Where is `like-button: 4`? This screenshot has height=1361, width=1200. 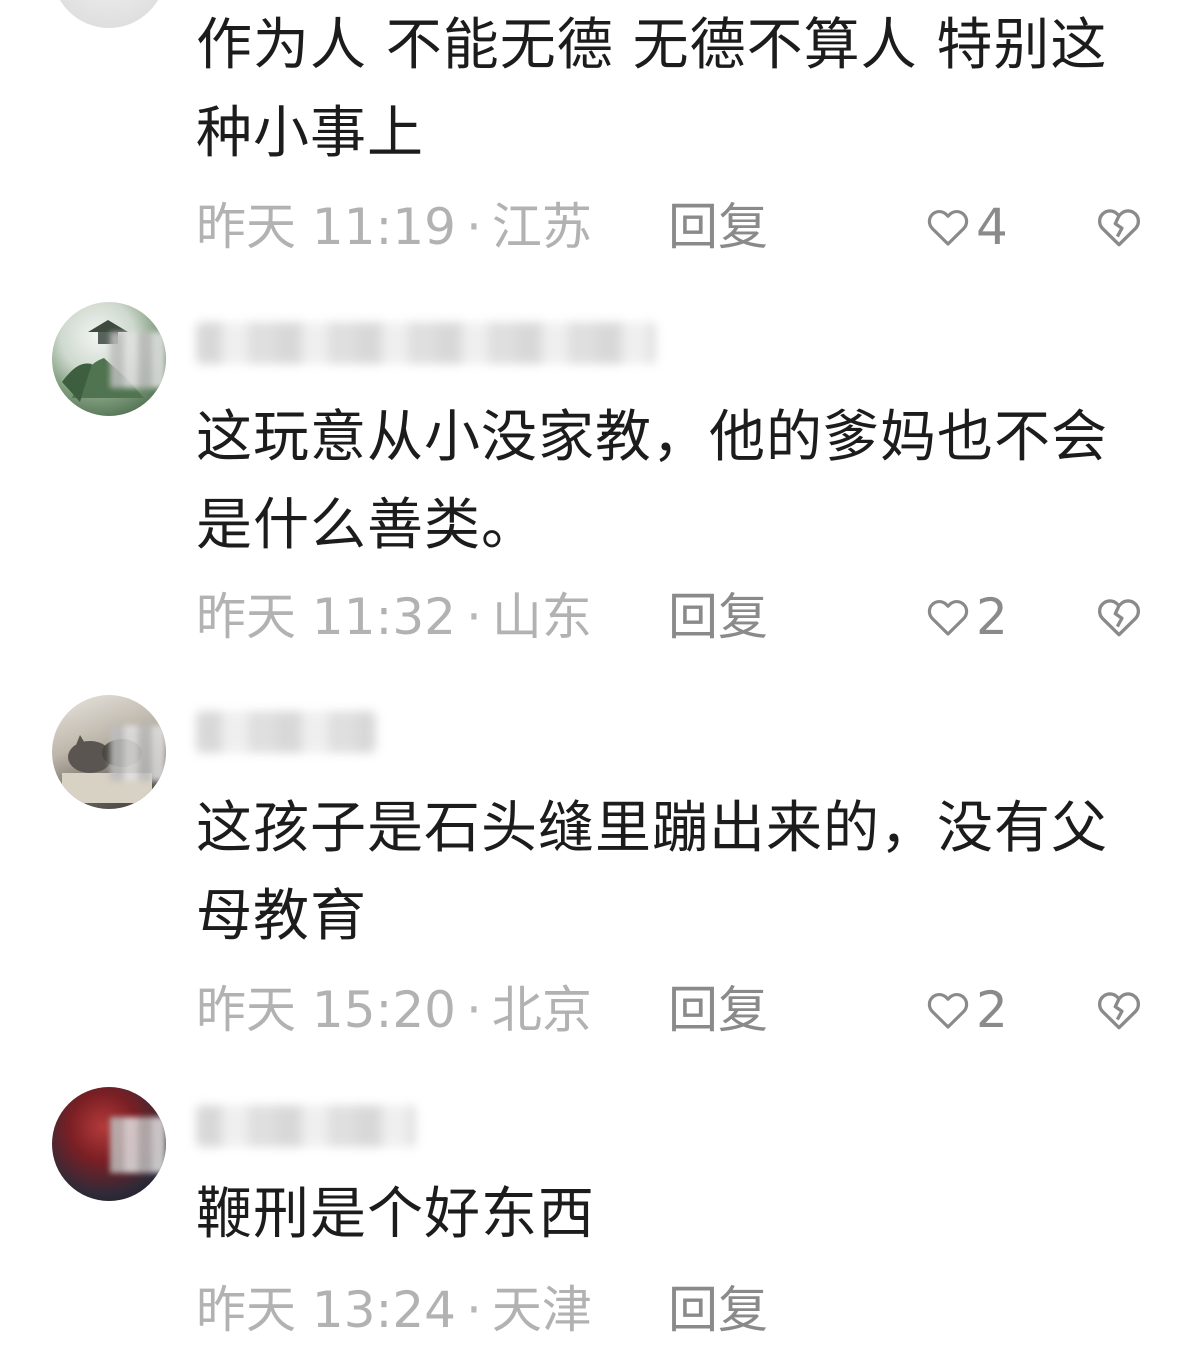 like-button: 4 is located at coordinates (966, 227).